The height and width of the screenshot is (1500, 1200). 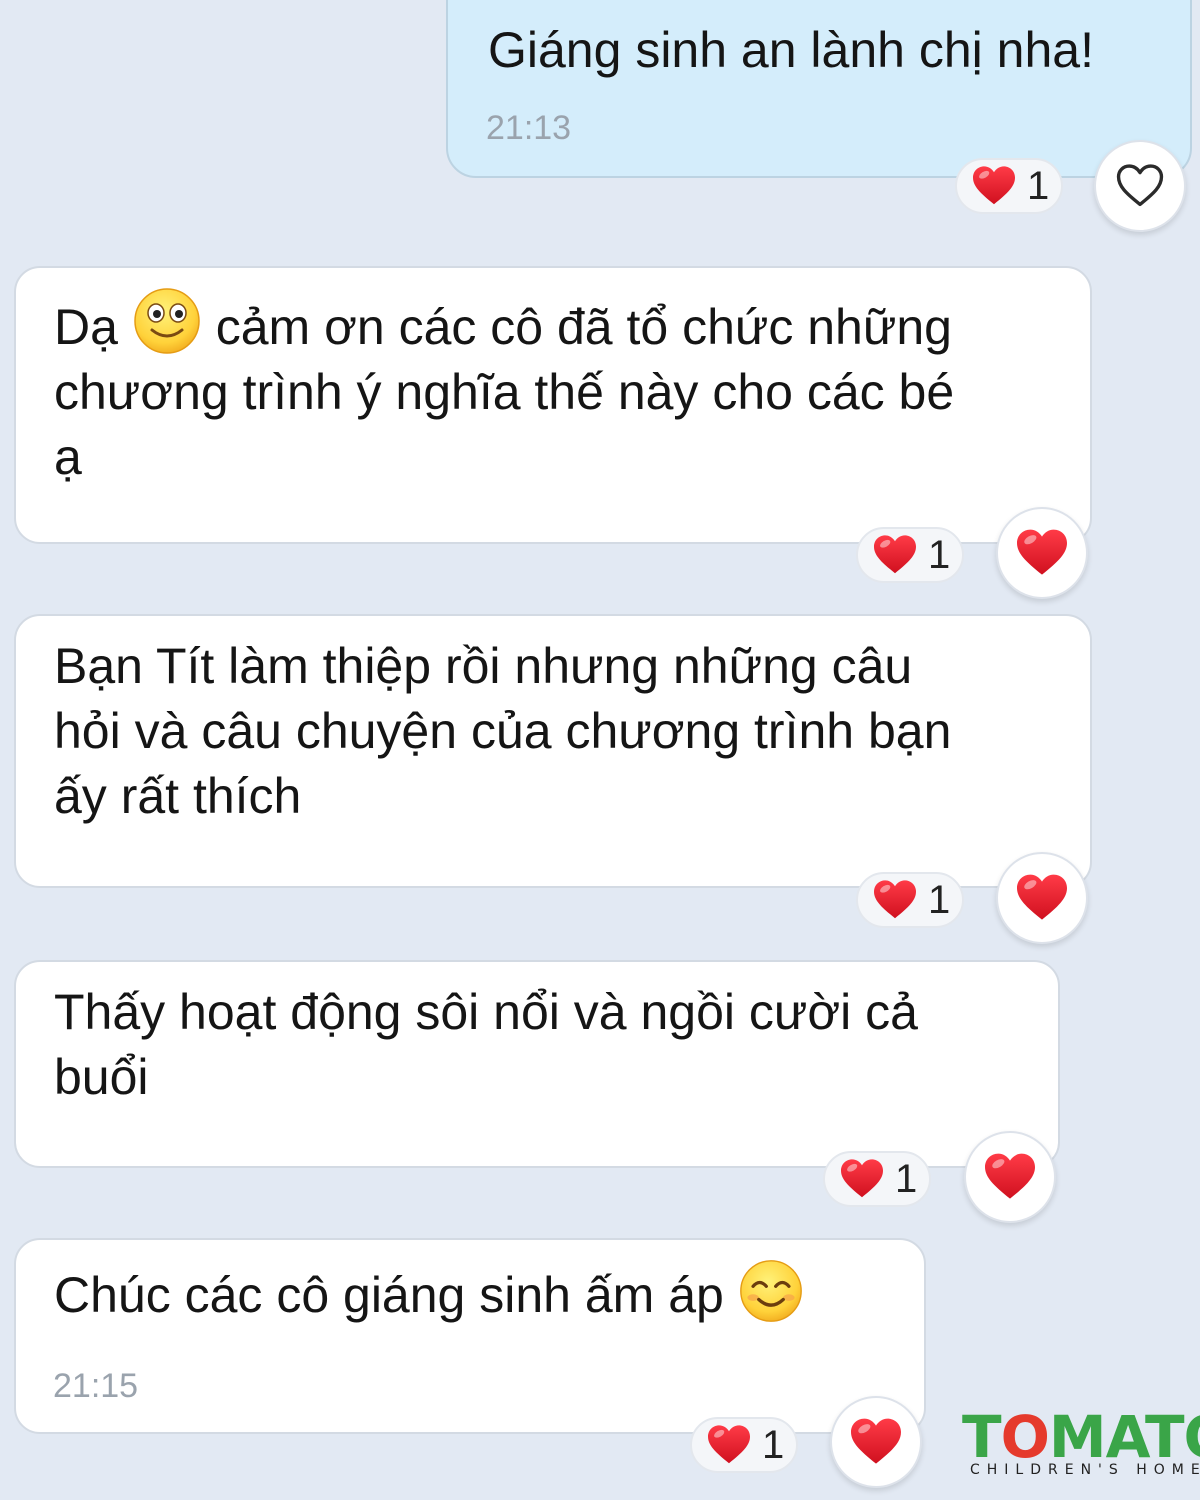 What do you see at coordinates (819, 89) in the screenshot?
I see `message-bubble-sent: Giáng sinh an lành chị nha!` at bounding box center [819, 89].